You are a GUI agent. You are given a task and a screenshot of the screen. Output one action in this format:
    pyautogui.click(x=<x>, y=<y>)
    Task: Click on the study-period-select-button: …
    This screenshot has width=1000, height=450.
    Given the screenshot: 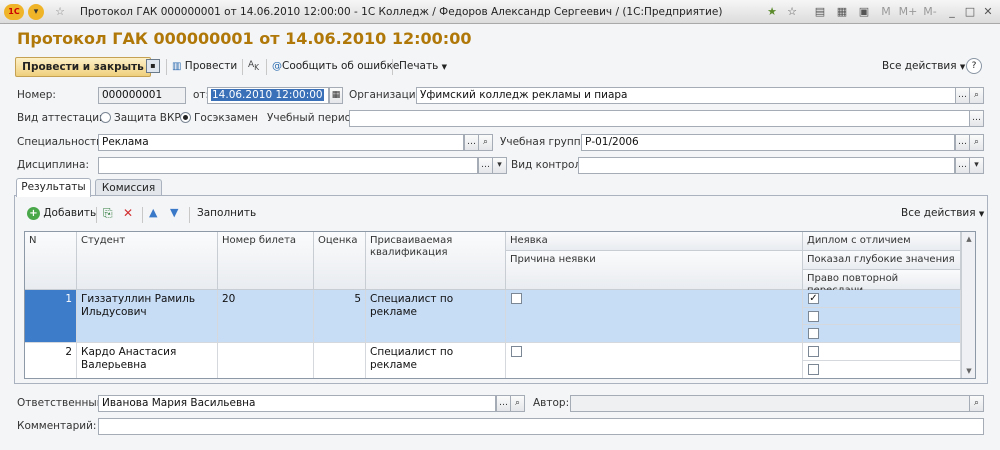 What is the action you would take?
    pyautogui.click(x=976, y=118)
    